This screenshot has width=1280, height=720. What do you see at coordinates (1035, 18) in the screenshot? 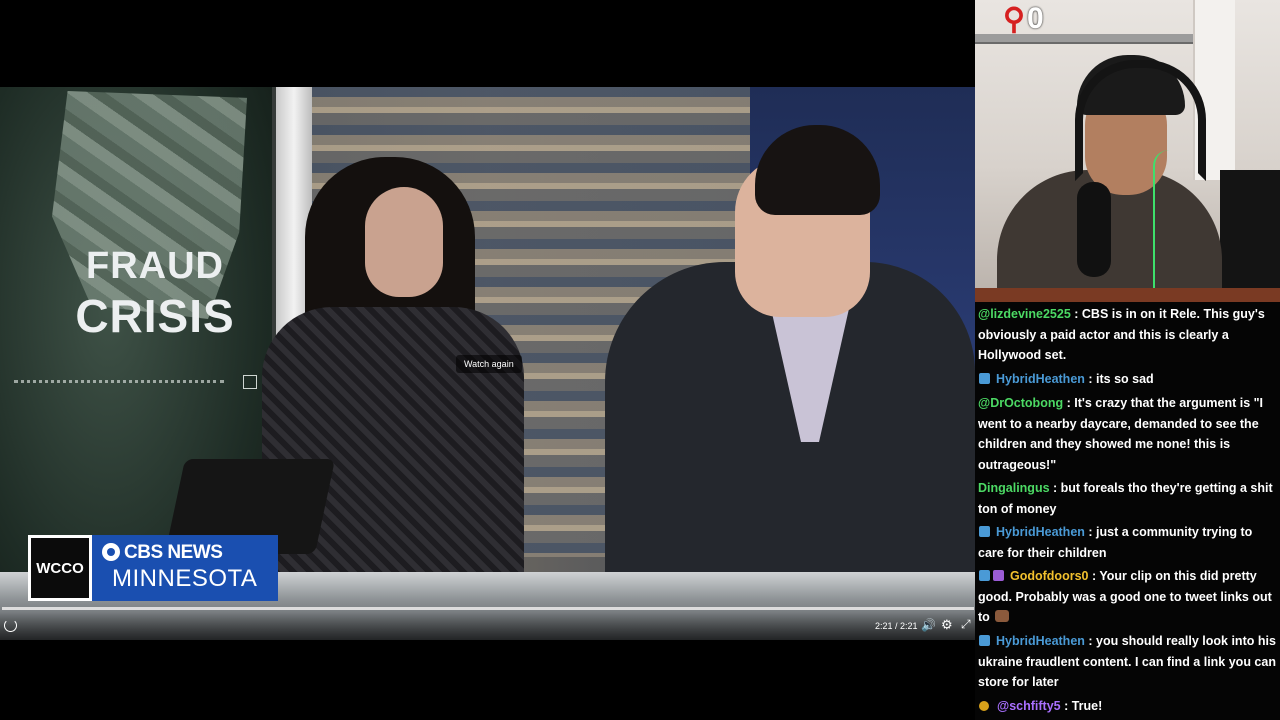
I see `alert-count: 0` at bounding box center [1035, 18].